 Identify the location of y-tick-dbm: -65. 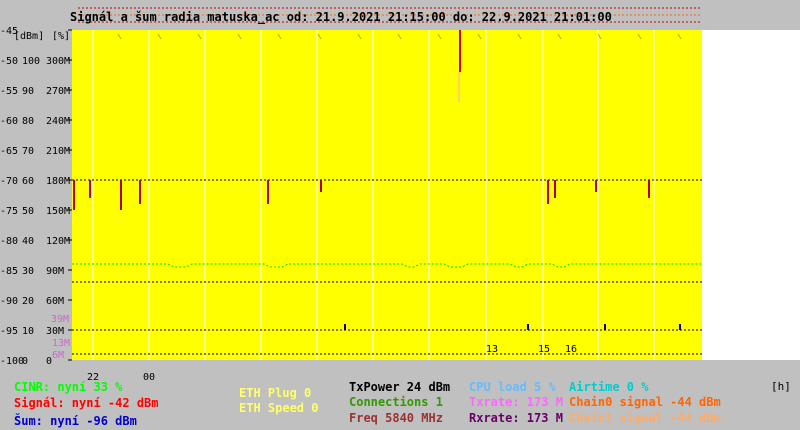
(9, 151).